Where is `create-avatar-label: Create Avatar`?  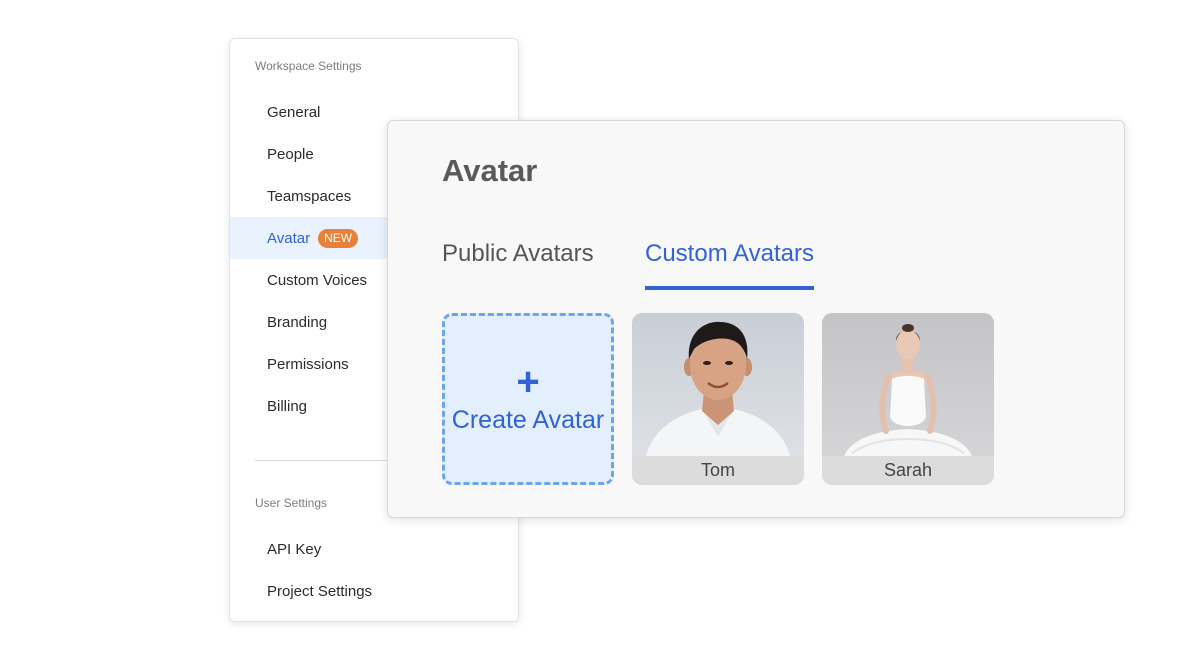 create-avatar-label: Create Avatar is located at coordinates (528, 419).